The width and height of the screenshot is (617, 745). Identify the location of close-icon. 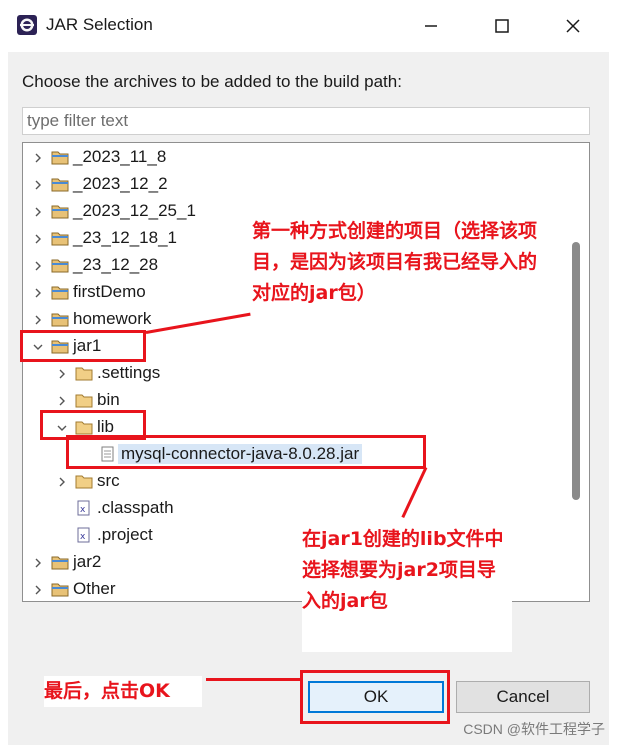
(573, 26).